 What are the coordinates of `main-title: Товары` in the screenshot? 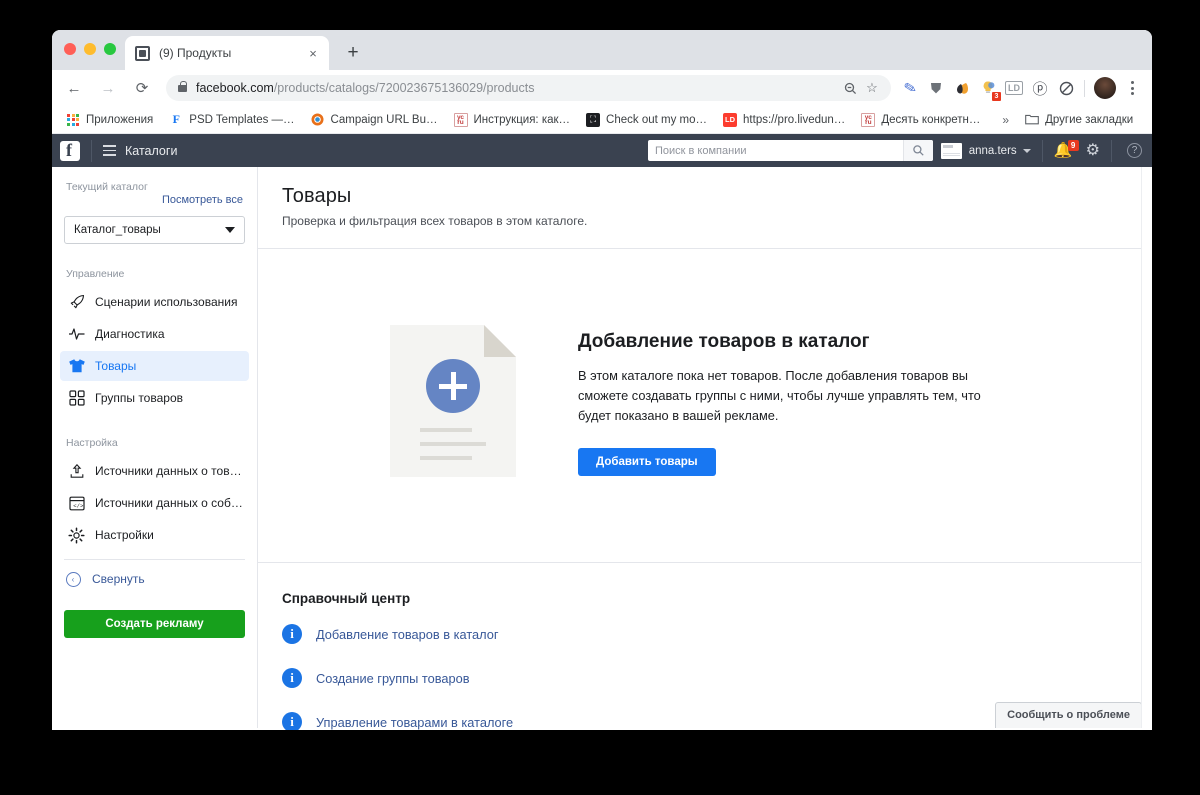 It's located at (317, 196).